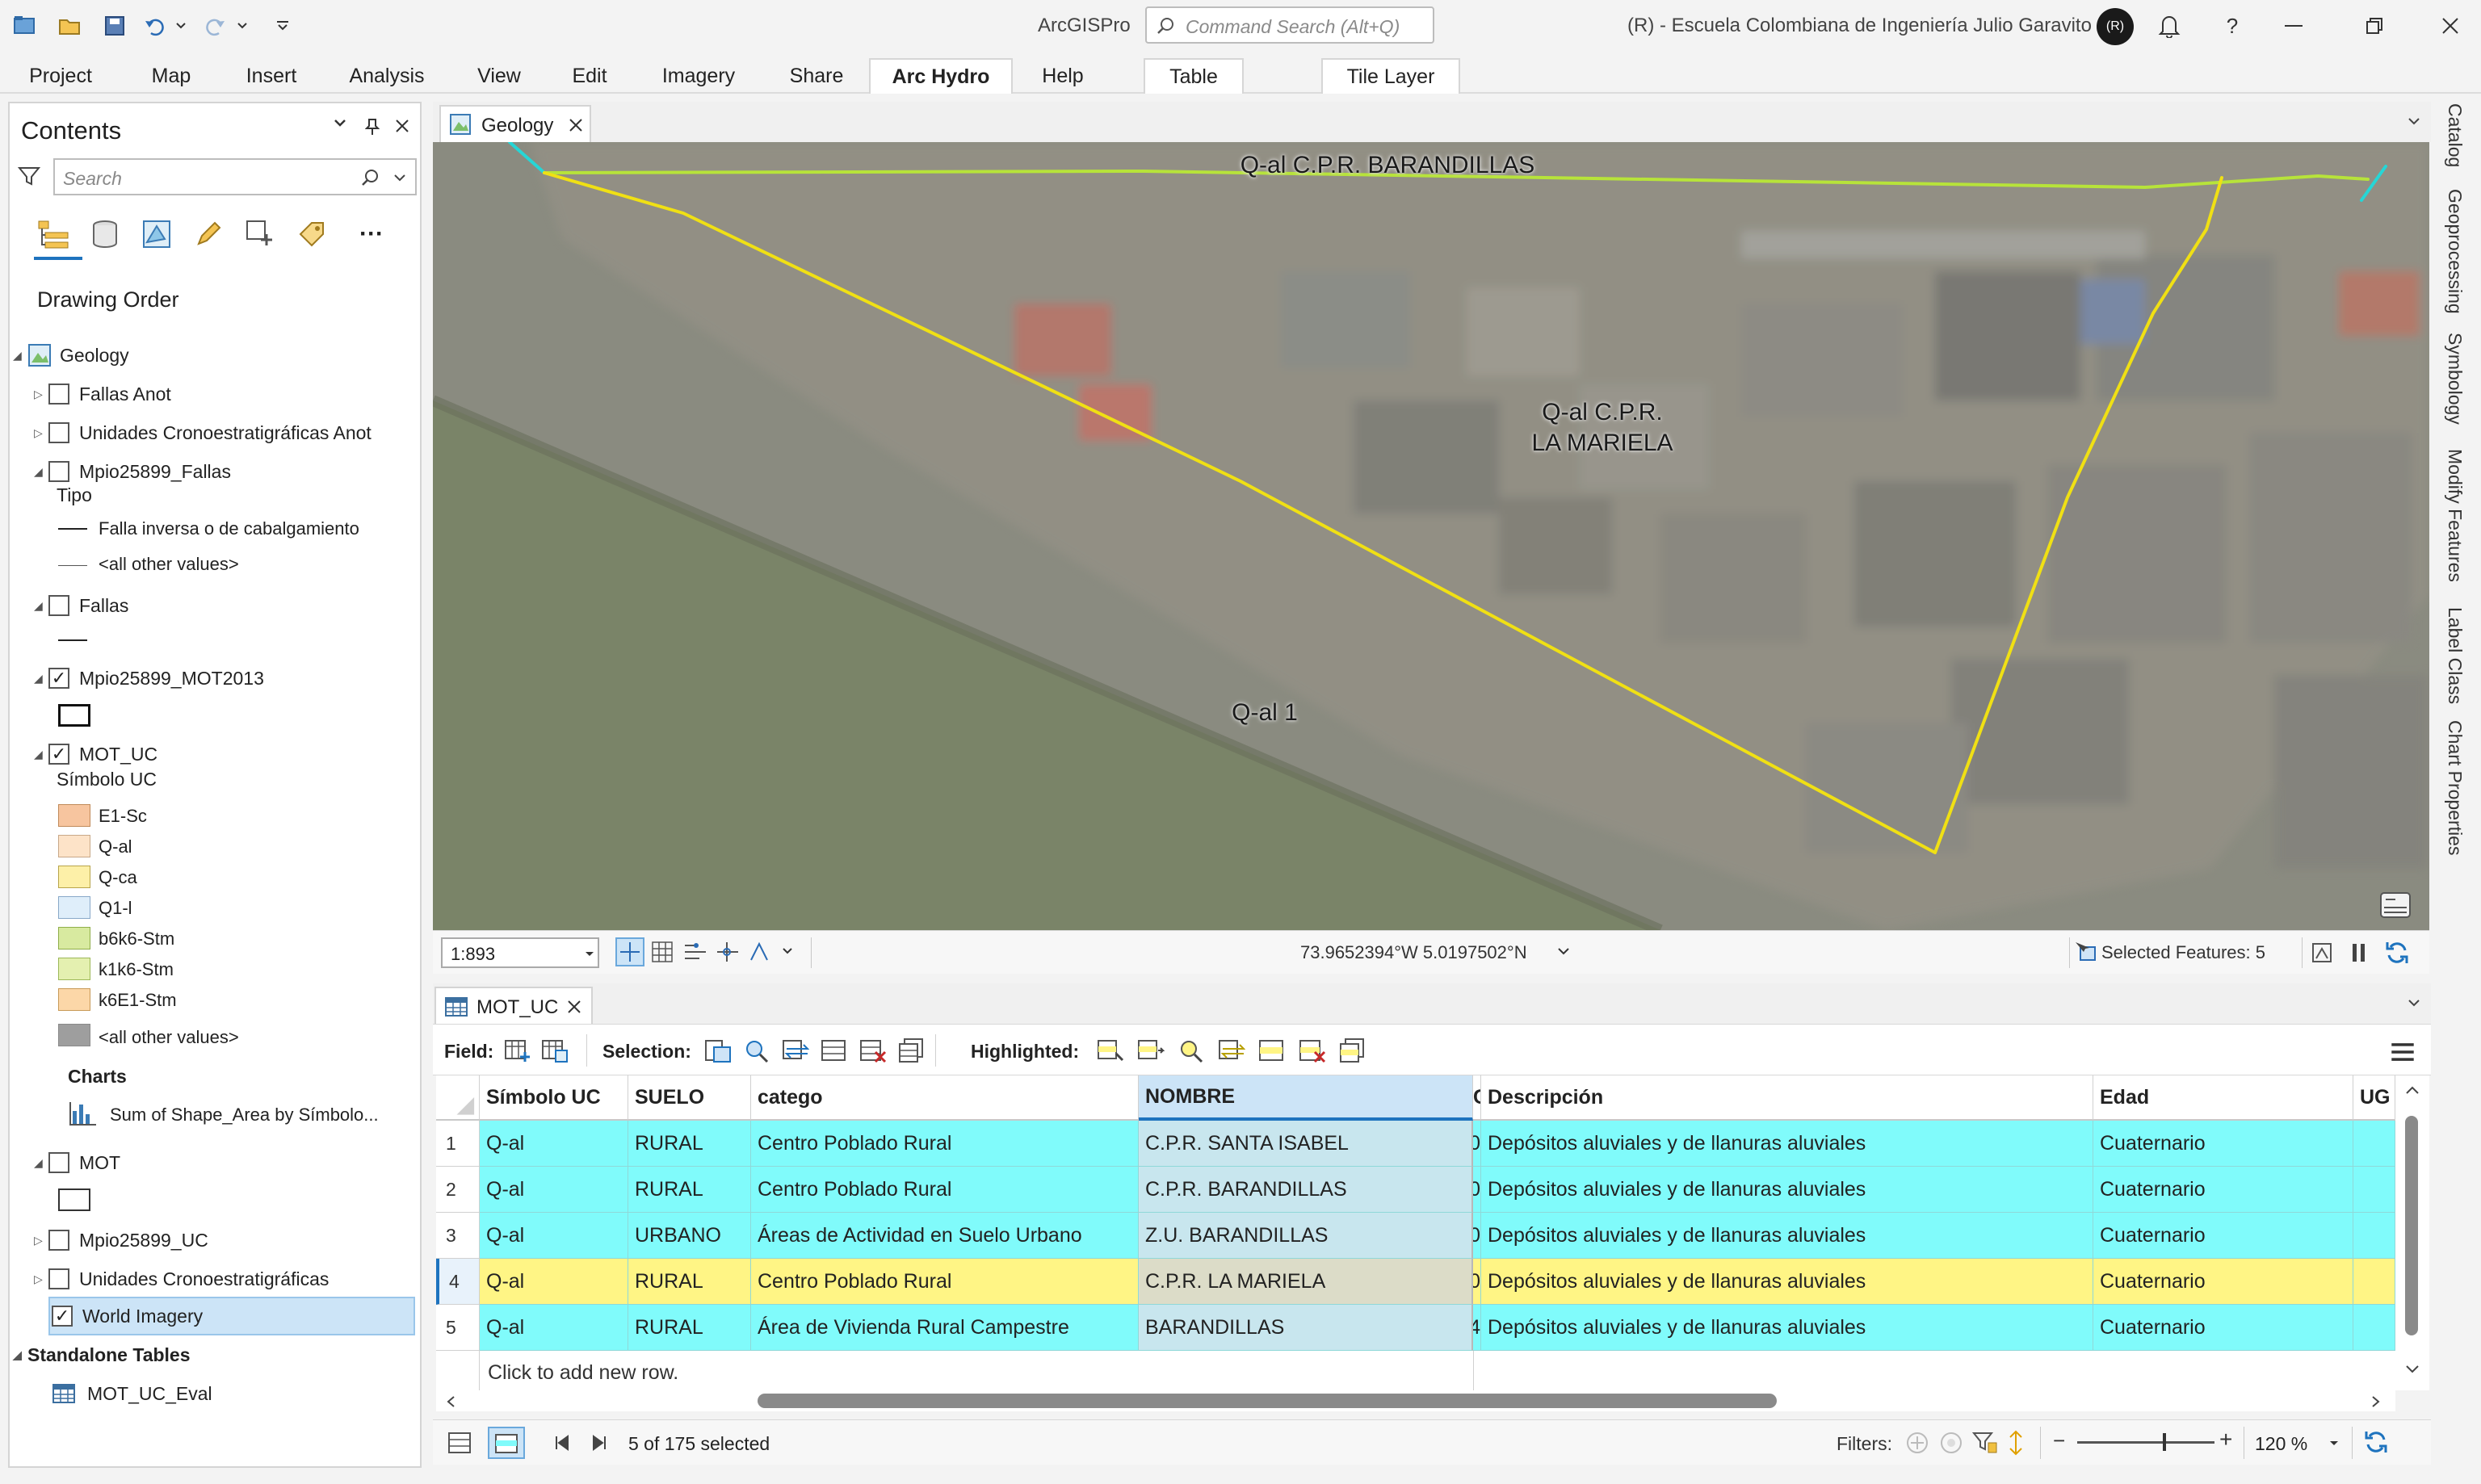  What do you see at coordinates (2232, 26) in the screenshot?
I see `help-icon: ?` at bounding box center [2232, 26].